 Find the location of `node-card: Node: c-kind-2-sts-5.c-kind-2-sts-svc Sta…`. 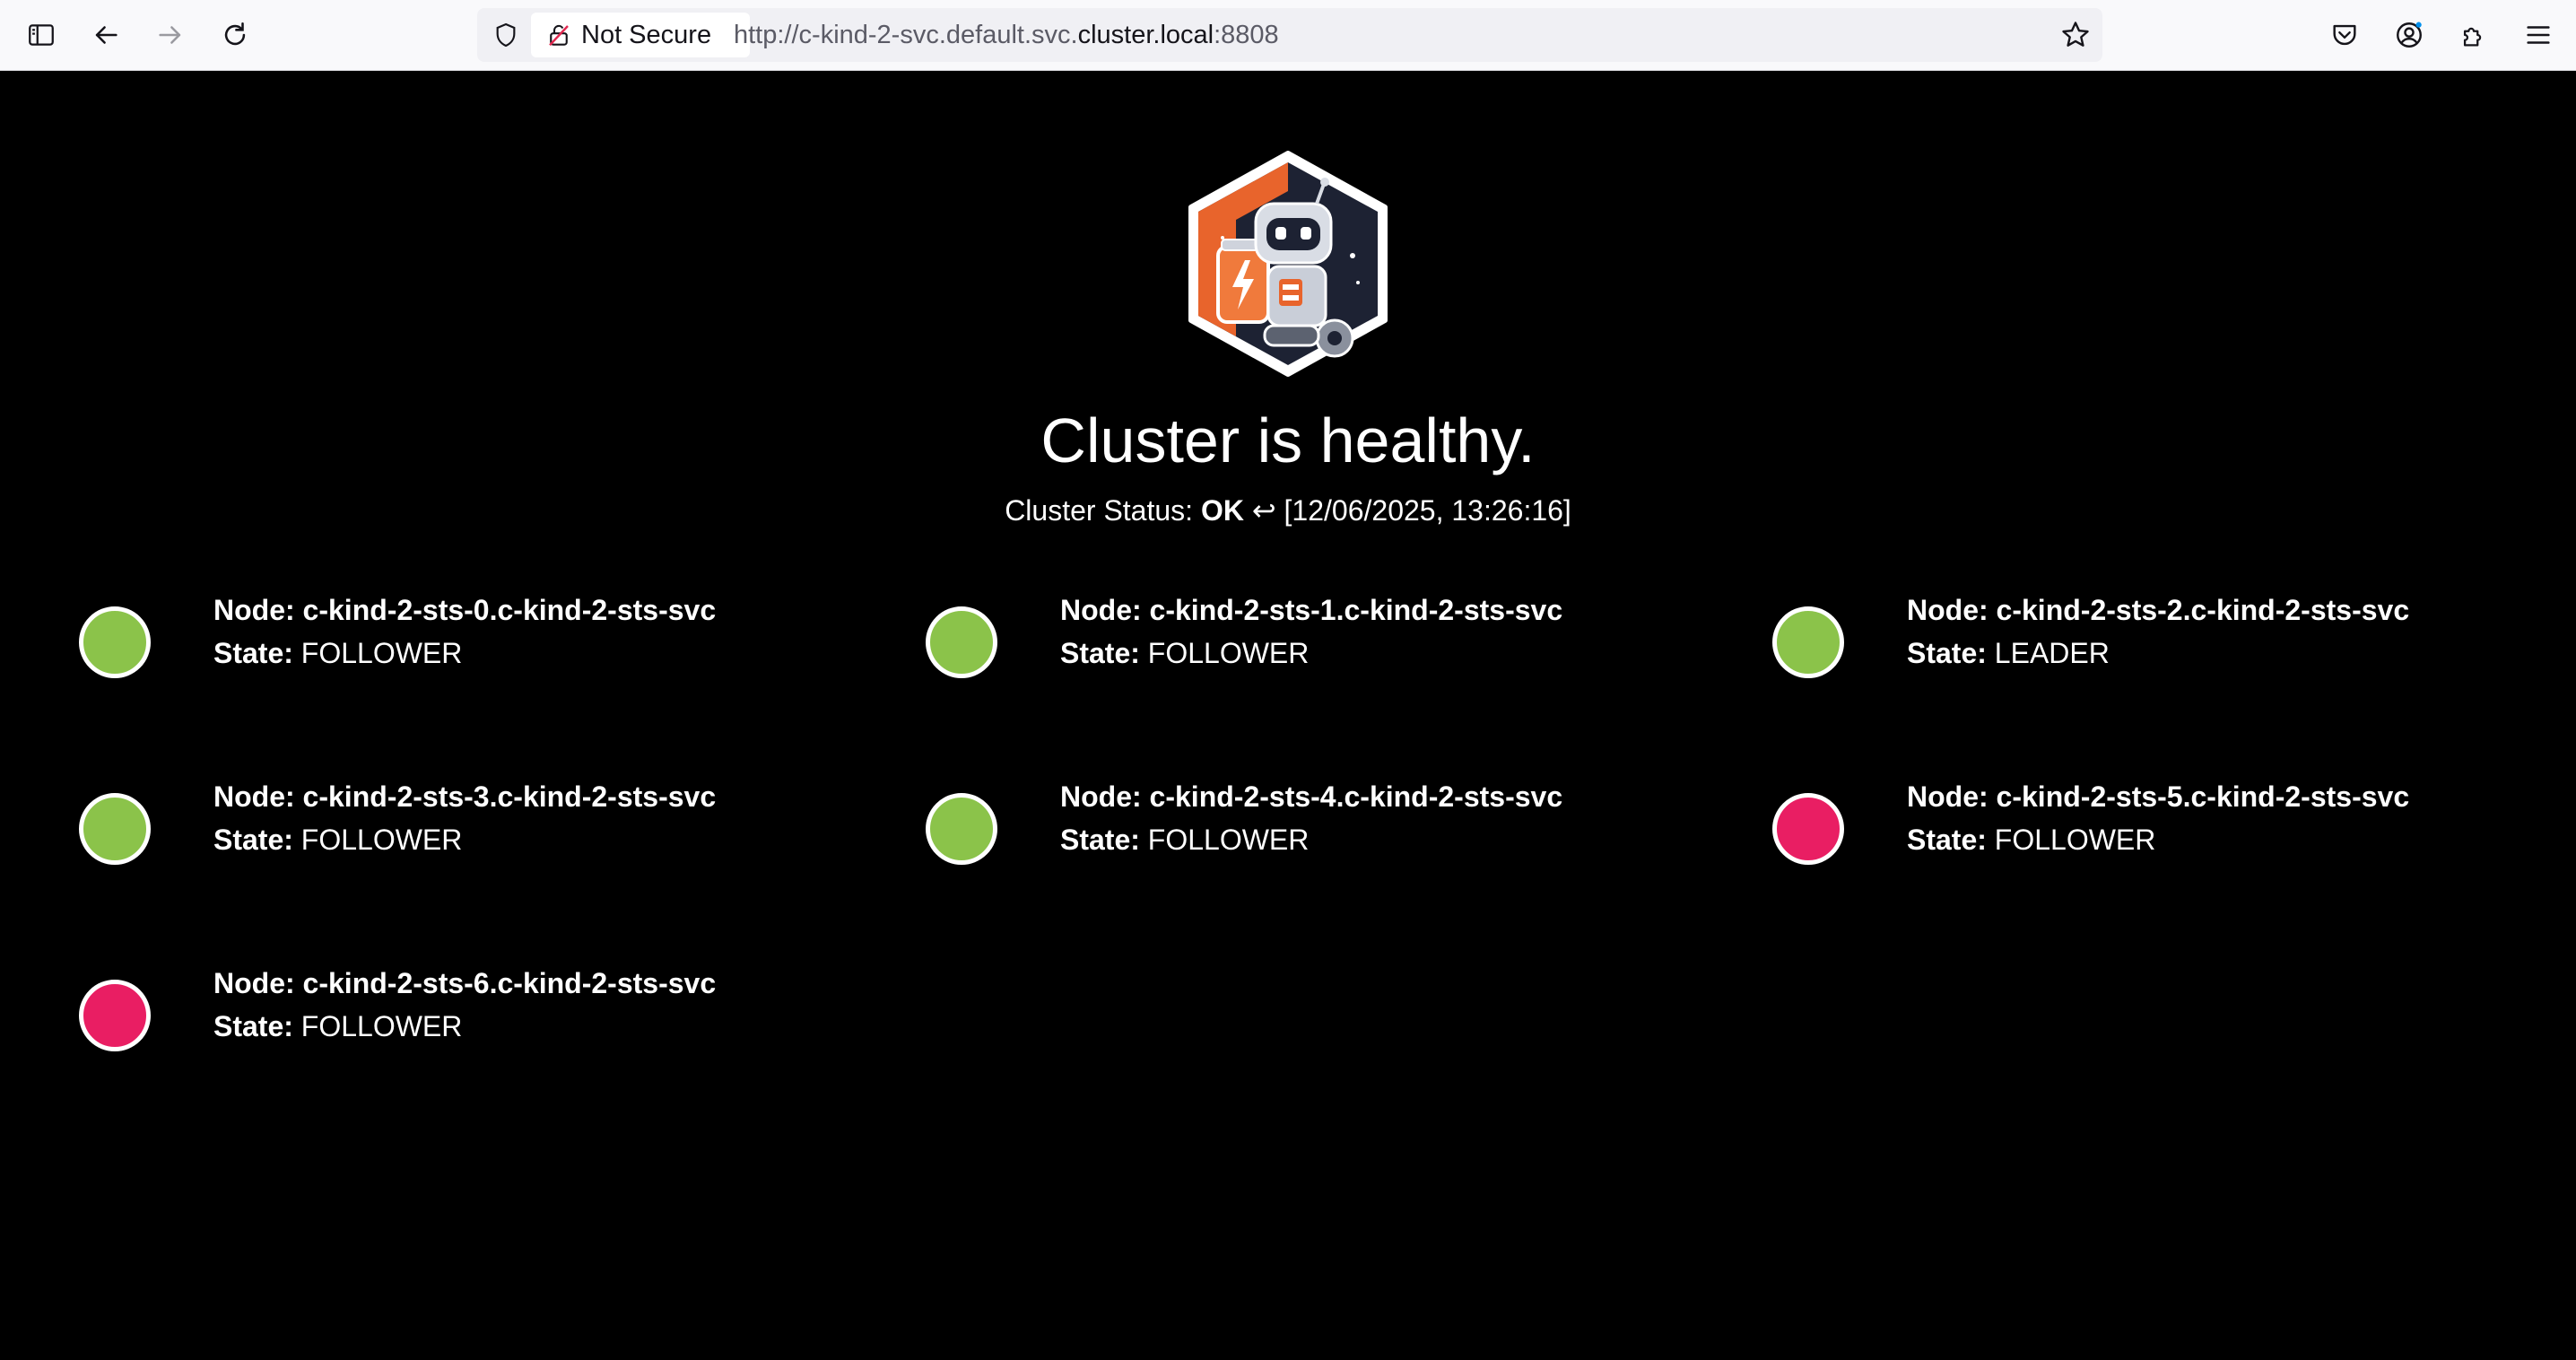

node-card: Node: c-kind-2-sts-5.c-kind-2-sts-svc Sta… is located at coordinates (2174, 828).